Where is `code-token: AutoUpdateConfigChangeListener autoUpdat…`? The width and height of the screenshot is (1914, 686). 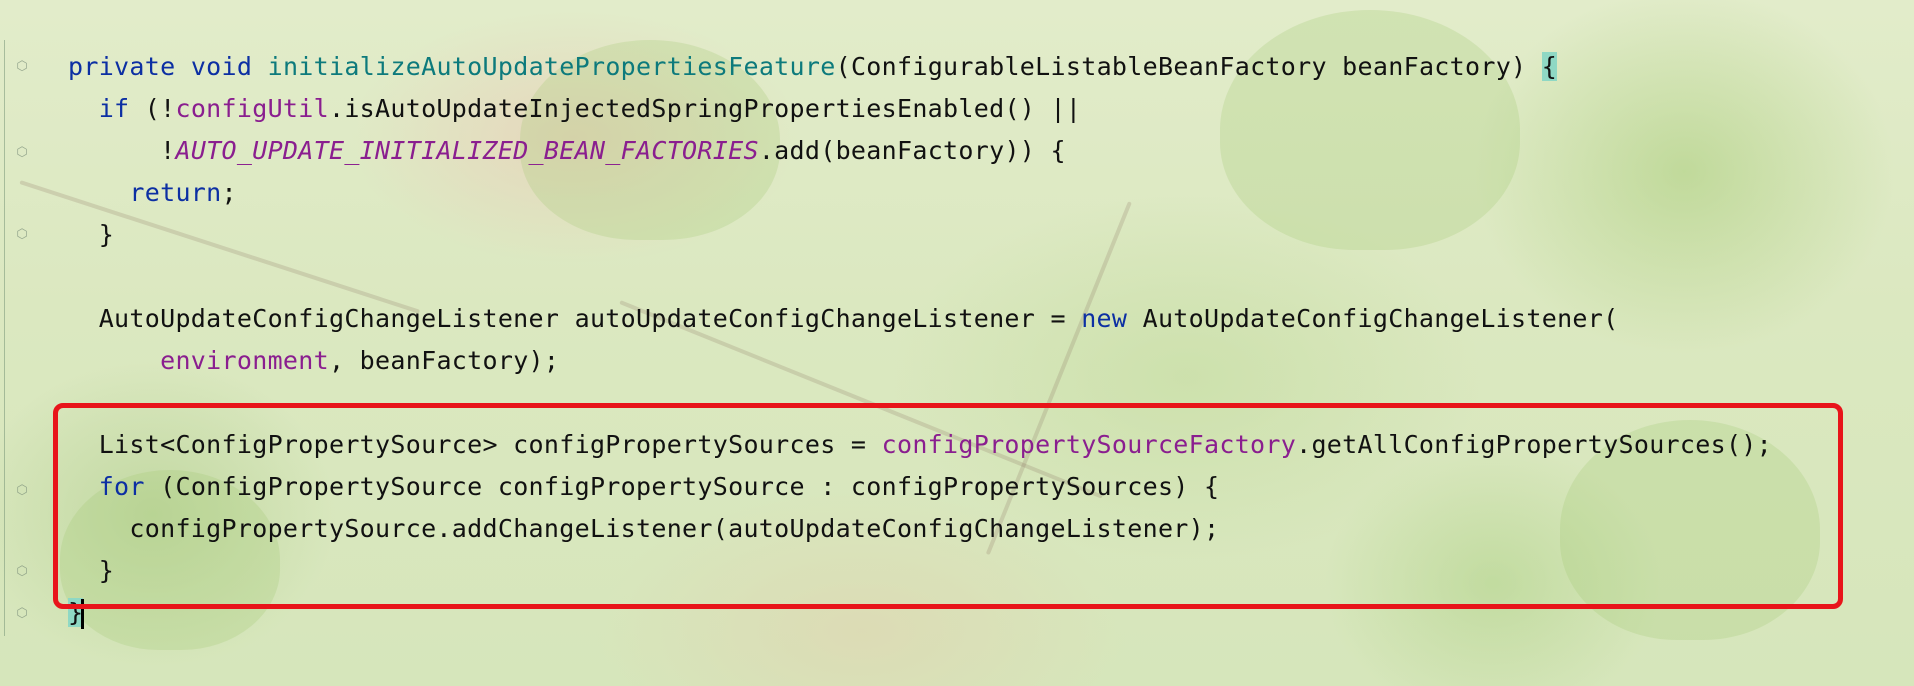
code-token: AutoUpdateConfigChangeListener autoUpdat… is located at coordinates (590, 318).